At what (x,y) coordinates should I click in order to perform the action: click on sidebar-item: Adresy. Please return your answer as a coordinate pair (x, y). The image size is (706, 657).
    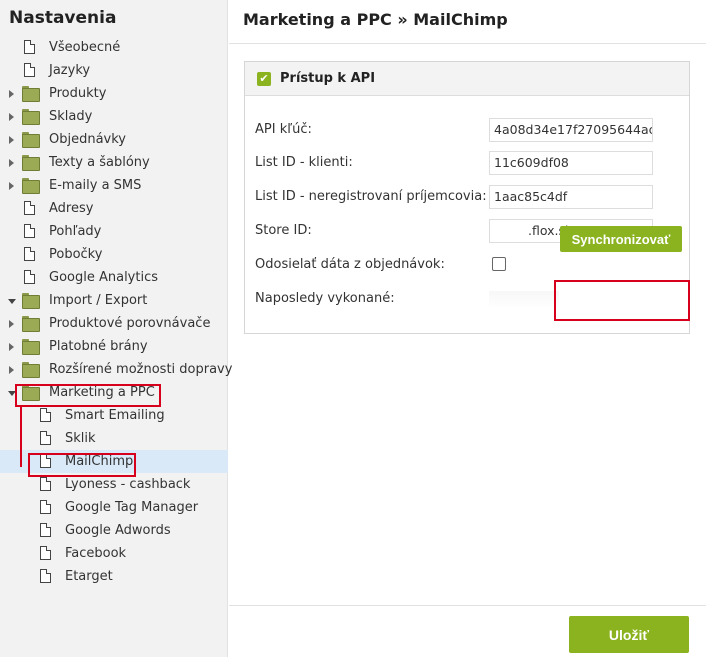
    Looking at the image, I should click on (114, 208).